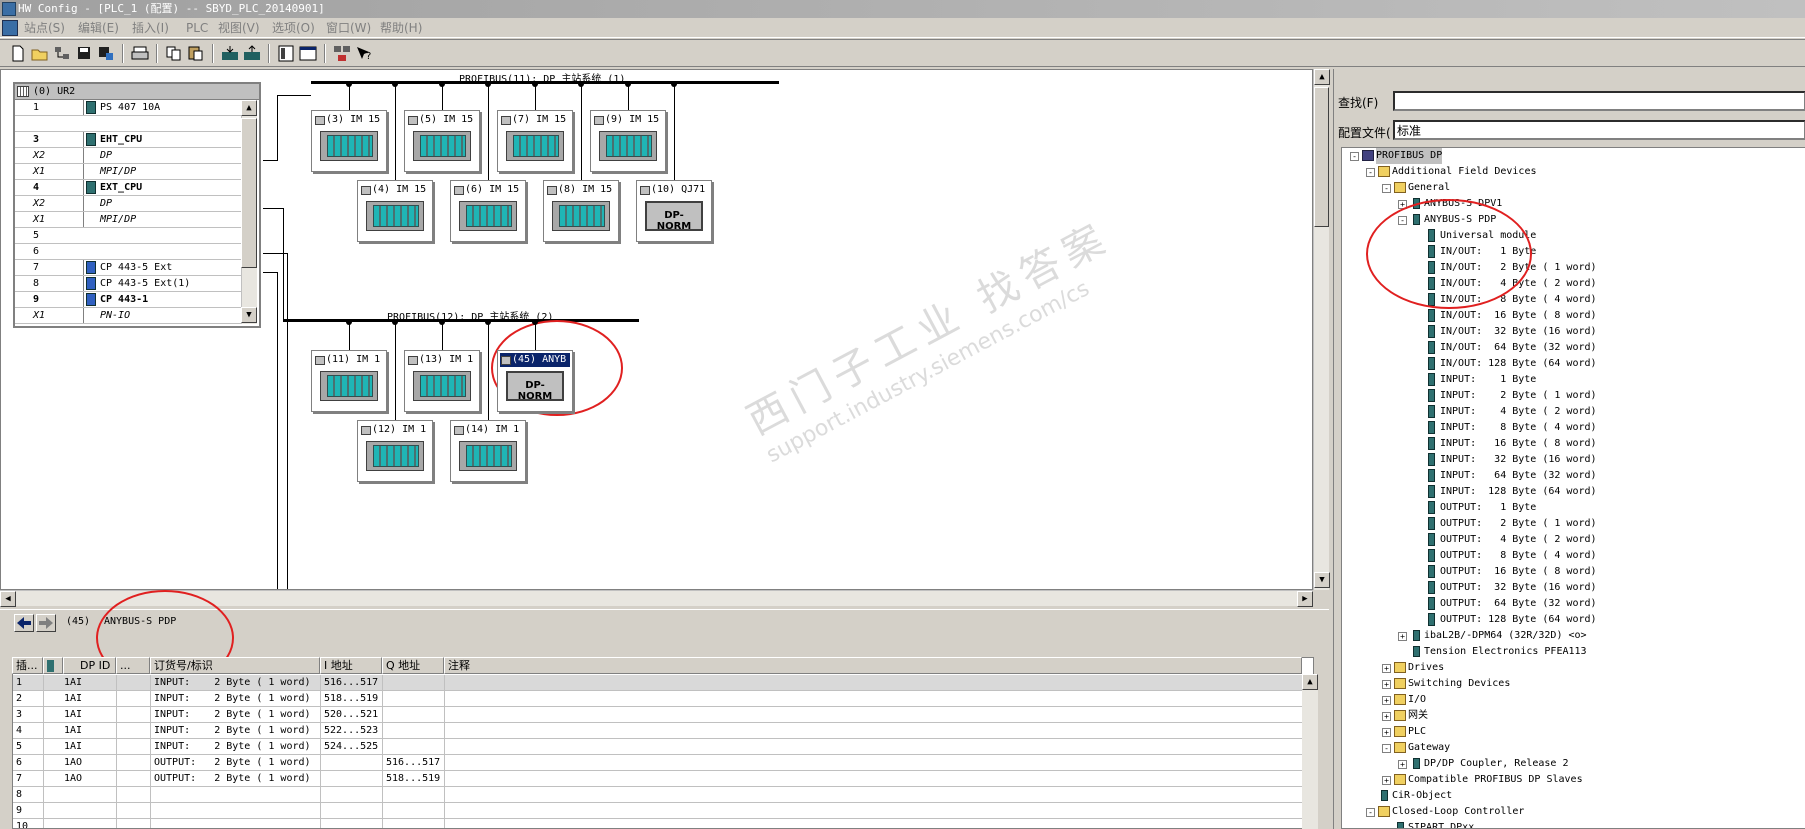 Image resolution: width=1805 pixels, height=829 pixels. Describe the element at coordinates (1512, 316) in the screenshot. I see `catalog-tree-item: IN/OUT: 16 Byte ( 8 word)` at that location.